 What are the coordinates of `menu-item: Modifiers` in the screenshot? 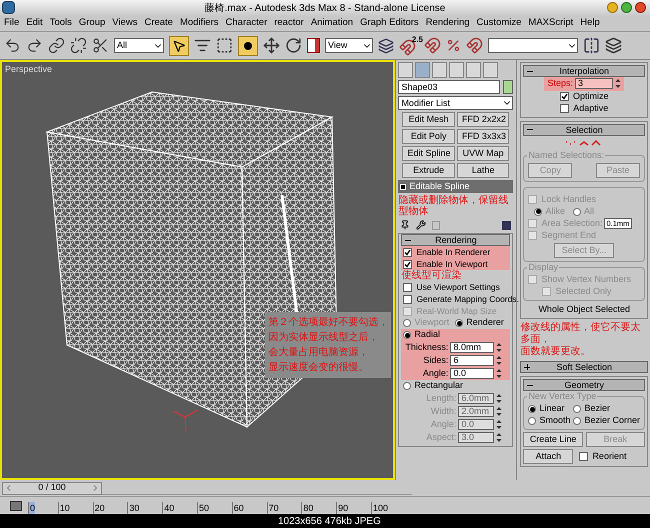 It's located at (199, 23).